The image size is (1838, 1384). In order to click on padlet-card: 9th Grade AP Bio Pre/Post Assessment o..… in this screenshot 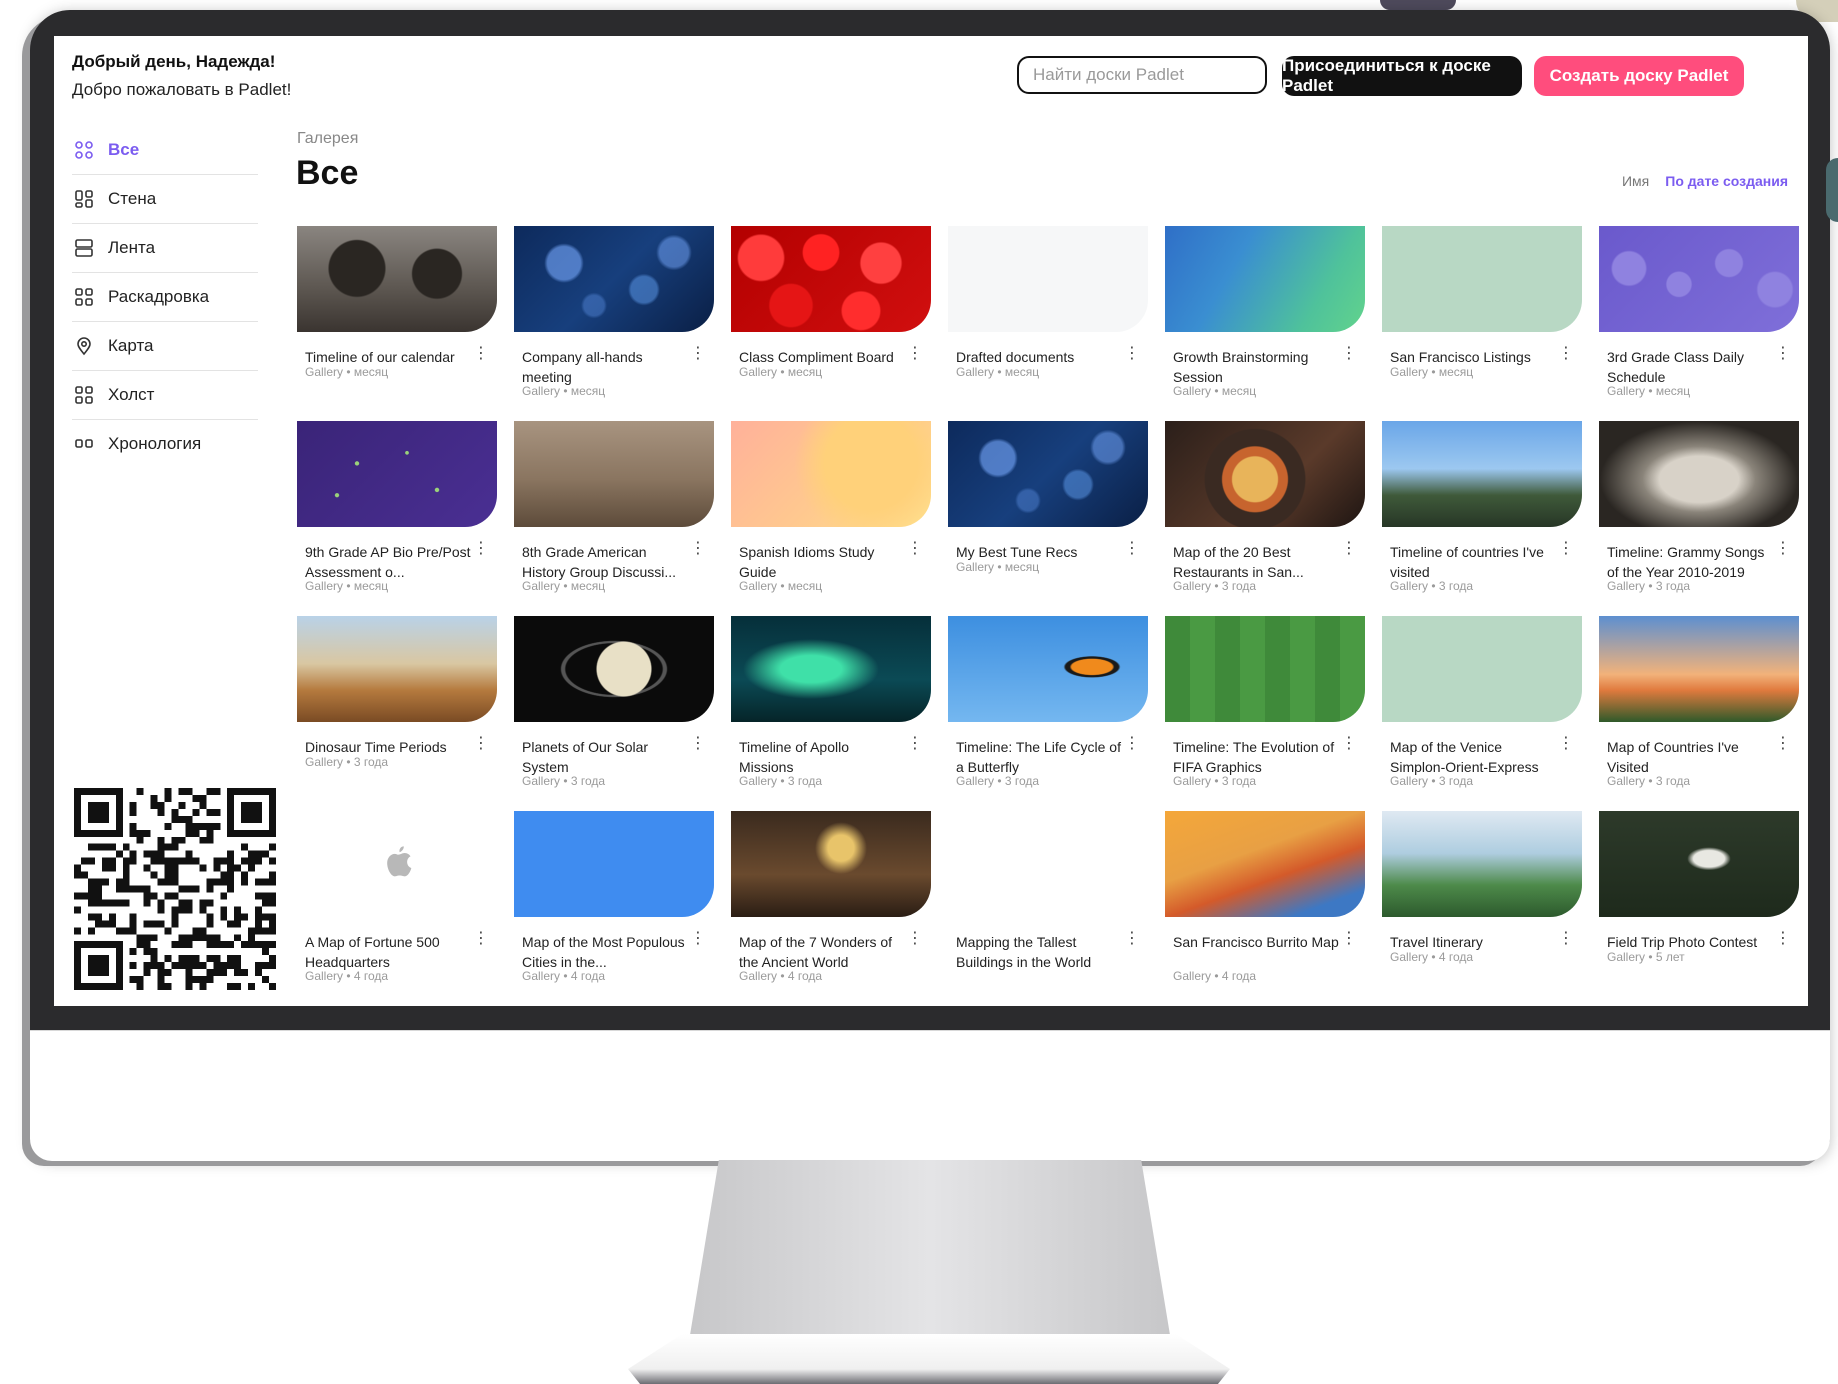, I will do `click(397, 518)`.